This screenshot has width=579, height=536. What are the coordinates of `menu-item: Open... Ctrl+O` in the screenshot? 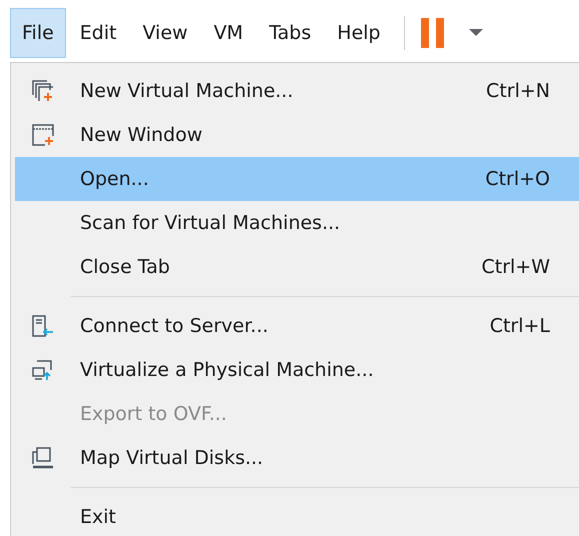 It's located at (297, 179).